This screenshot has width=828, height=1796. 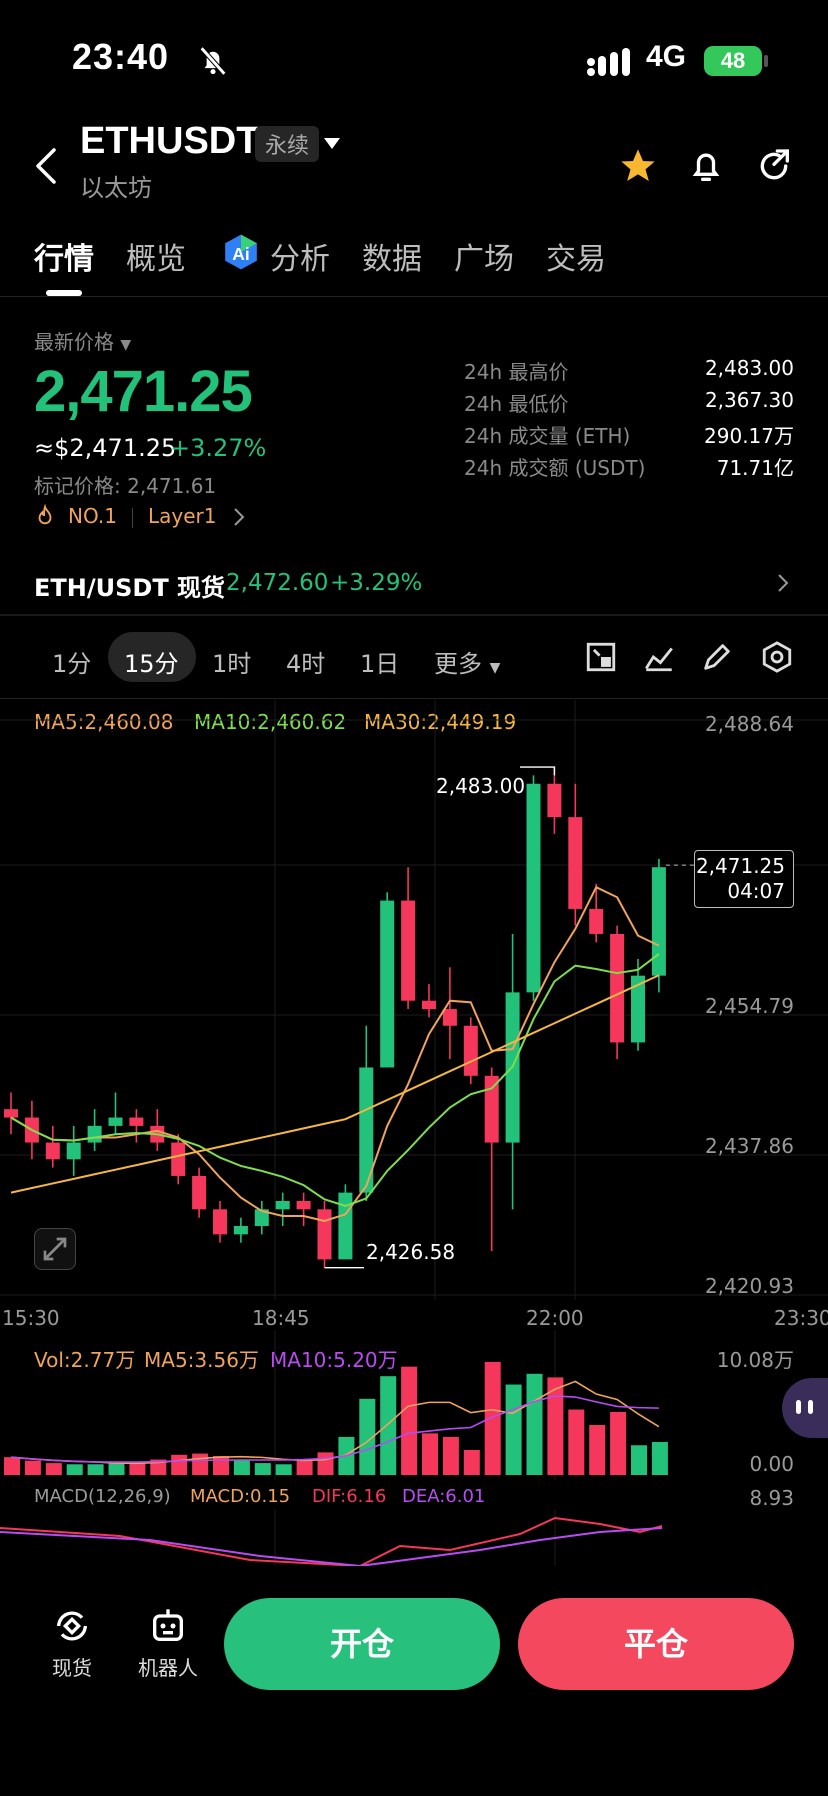 What do you see at coordinates (379, 661) in the screenshot?
I see `interval-1d: 1日` at bounding box center [379, 661].